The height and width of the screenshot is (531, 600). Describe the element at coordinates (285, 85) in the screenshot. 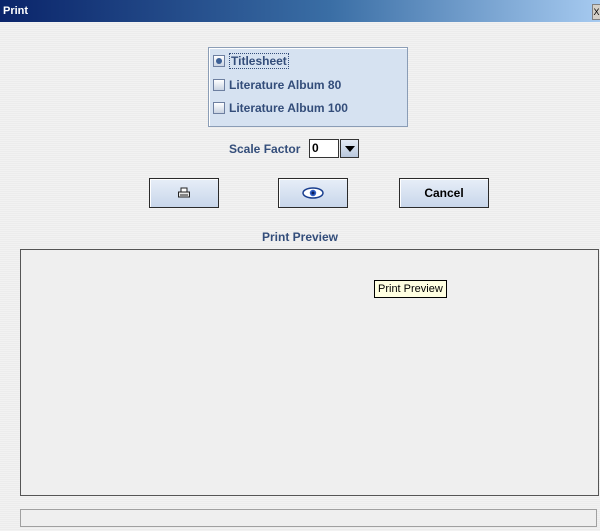

I see `radio-label: Literature Album 80` at that location.